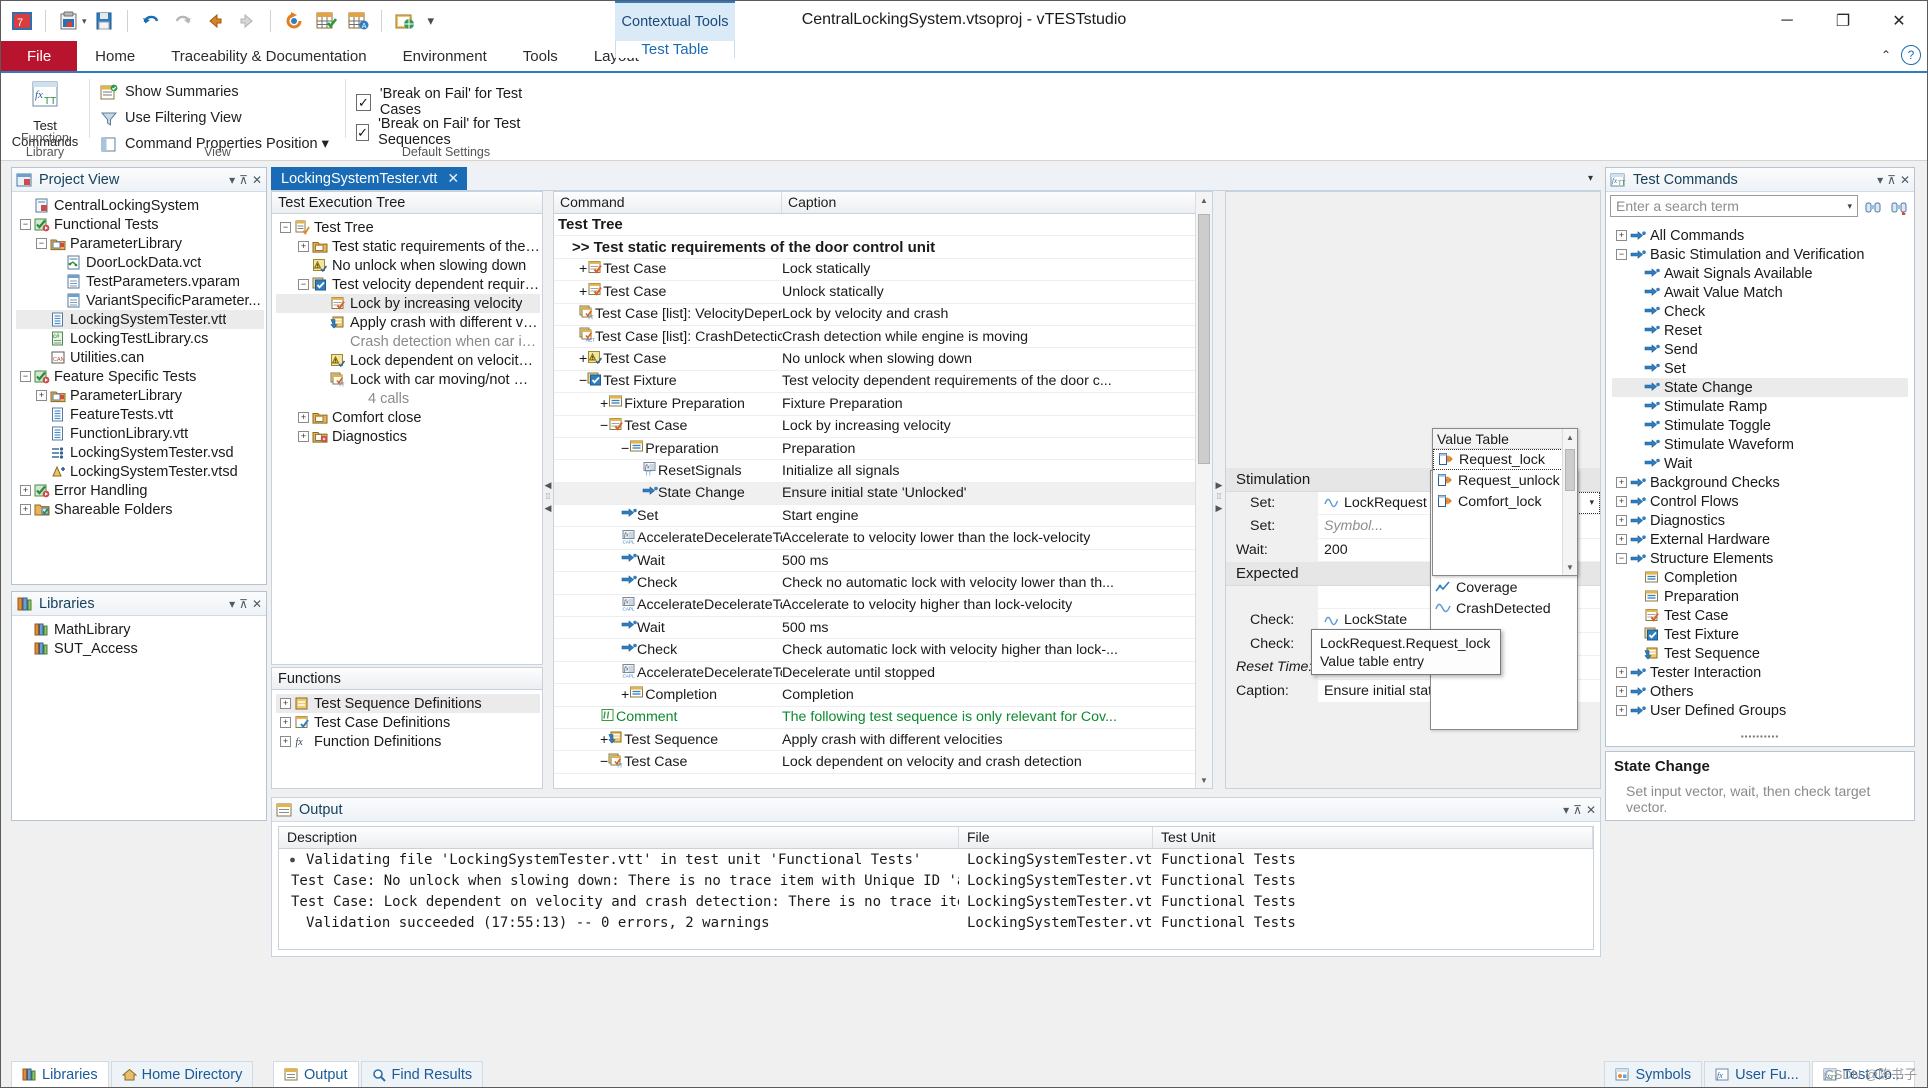  Describe the element at coordinates (1204, 200) in the screenshot. I see `scroll-up-icon: ▲` at that location.